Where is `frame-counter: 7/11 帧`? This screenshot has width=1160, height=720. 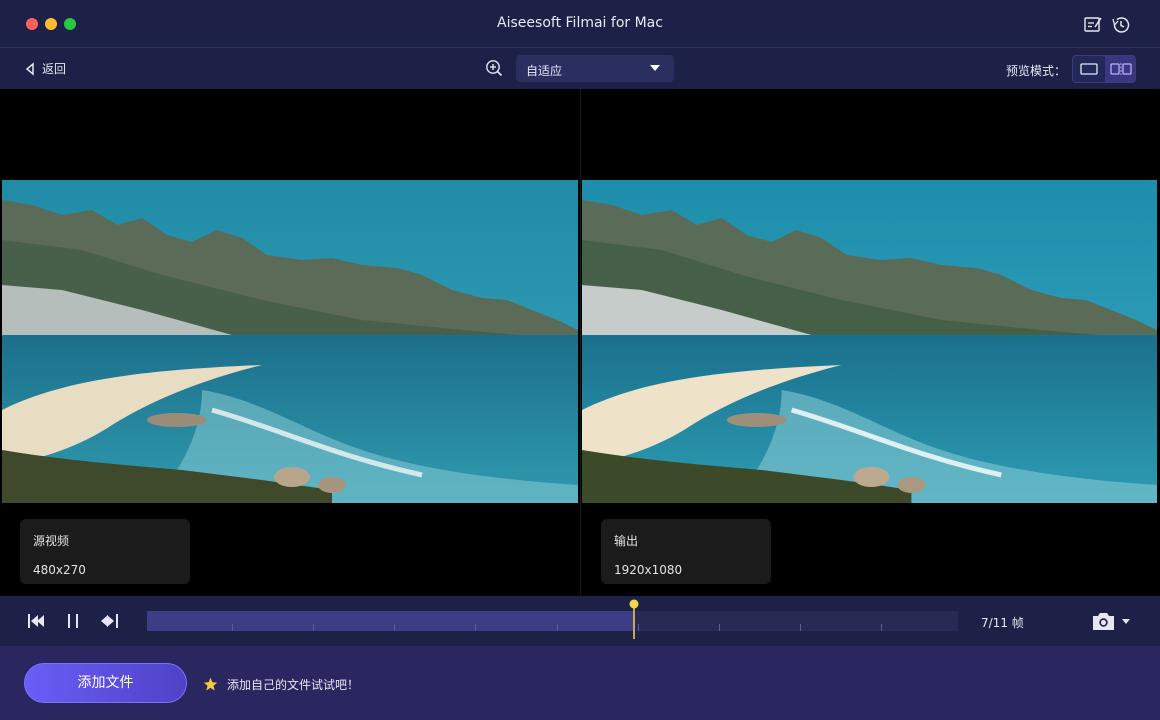
frame-counter: 7/11 帧 is located at coordinates (1002, 623).